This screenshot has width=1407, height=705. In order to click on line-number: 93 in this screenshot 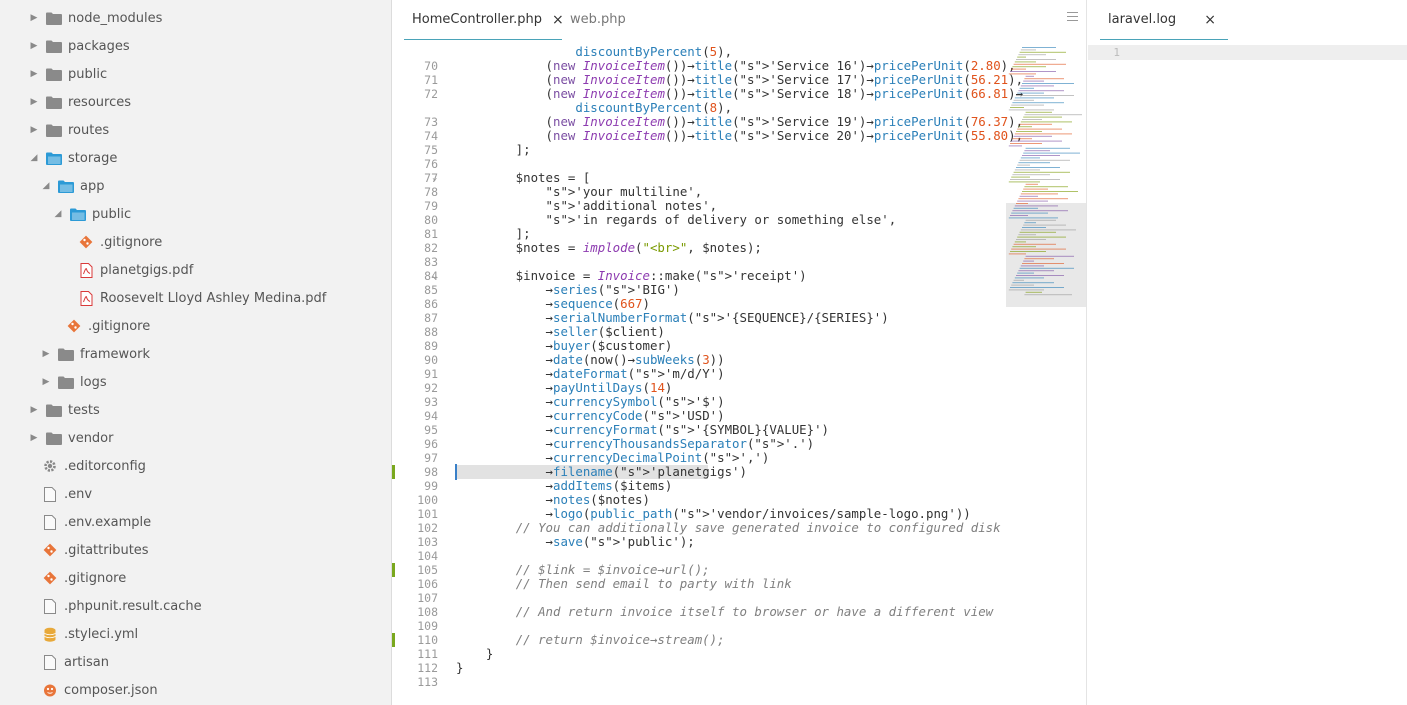, I will do `click(431, 402)`.